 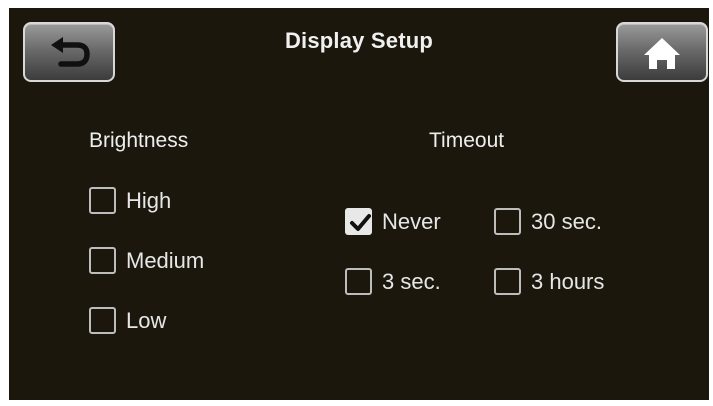 What do you see at coordinates (146, 320) in the screenshot?
I see `option-label: Low` at bounding box center [146, 320].